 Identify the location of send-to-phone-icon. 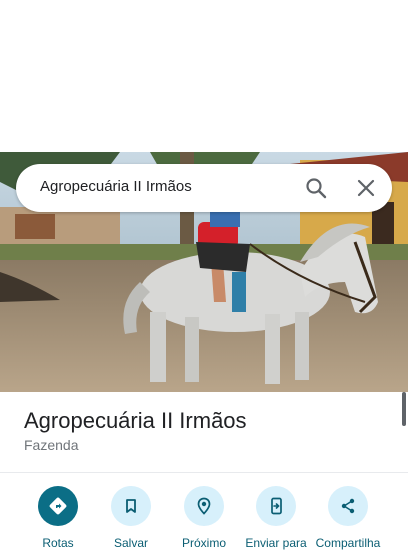
(276, 506).